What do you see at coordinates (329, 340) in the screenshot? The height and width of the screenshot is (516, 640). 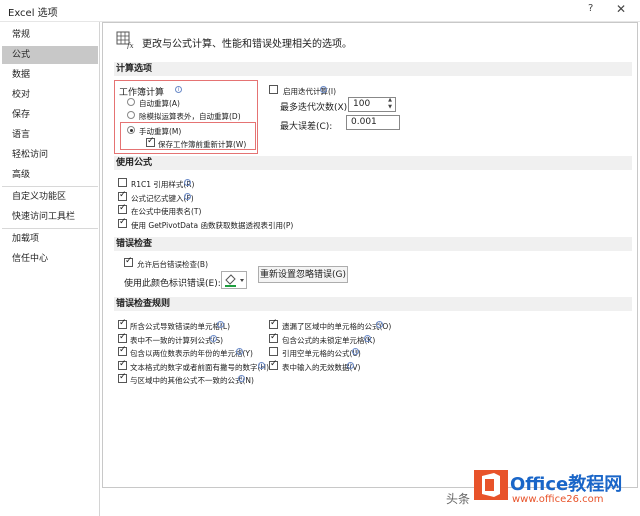 I see `rule-label: 包含公式的未锁定单元格(K)` at bounding box center [329, 340].